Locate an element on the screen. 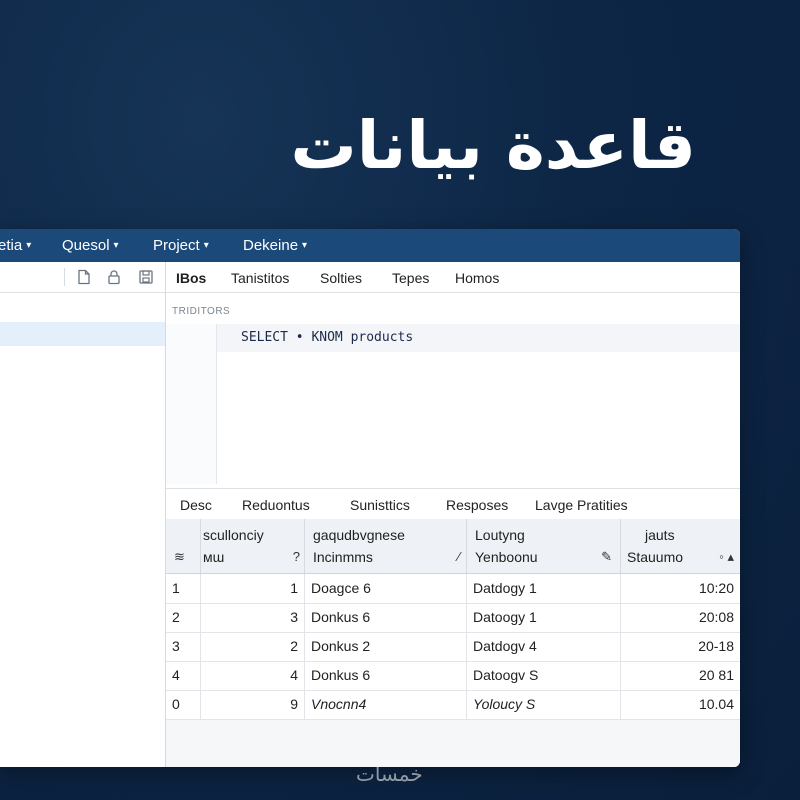 The width and height of the screenshot is (800, 800). menu-bar: etia ▾ Quesol ▾ Project ▾ Dekeine ▾ is located at coordinates (370, 245).